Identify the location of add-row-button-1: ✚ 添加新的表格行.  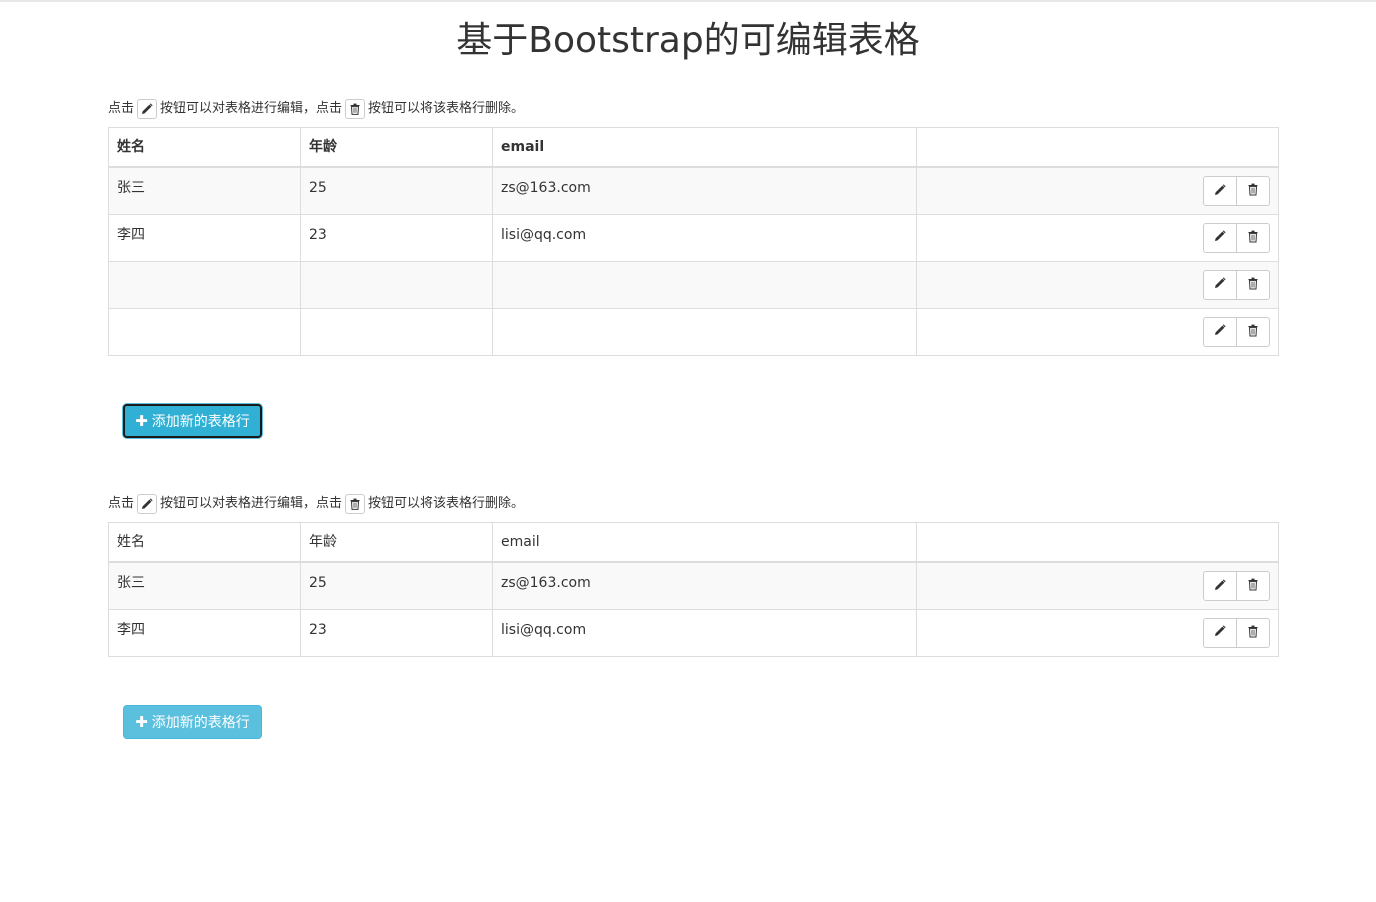
(192, 421).